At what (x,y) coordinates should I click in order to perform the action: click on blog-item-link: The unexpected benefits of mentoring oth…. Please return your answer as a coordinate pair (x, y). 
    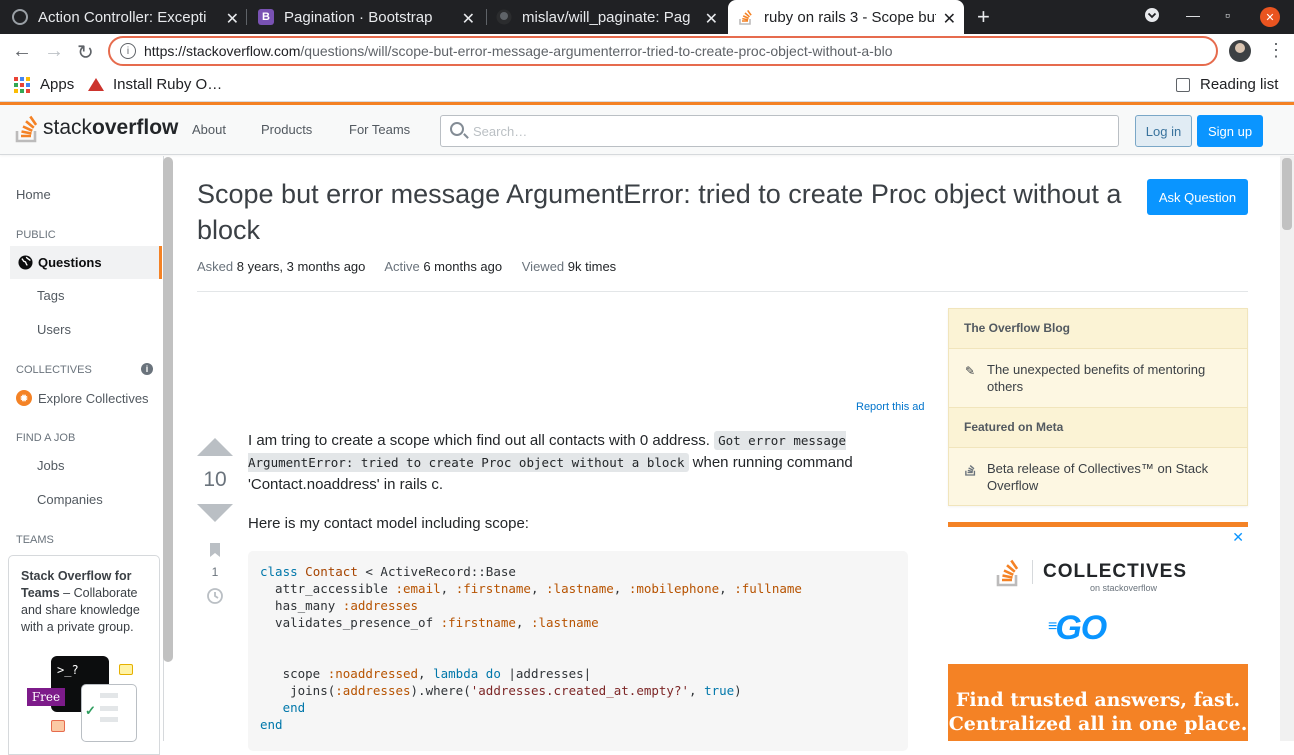
    Looking at the image, I should click on (1096, 378).